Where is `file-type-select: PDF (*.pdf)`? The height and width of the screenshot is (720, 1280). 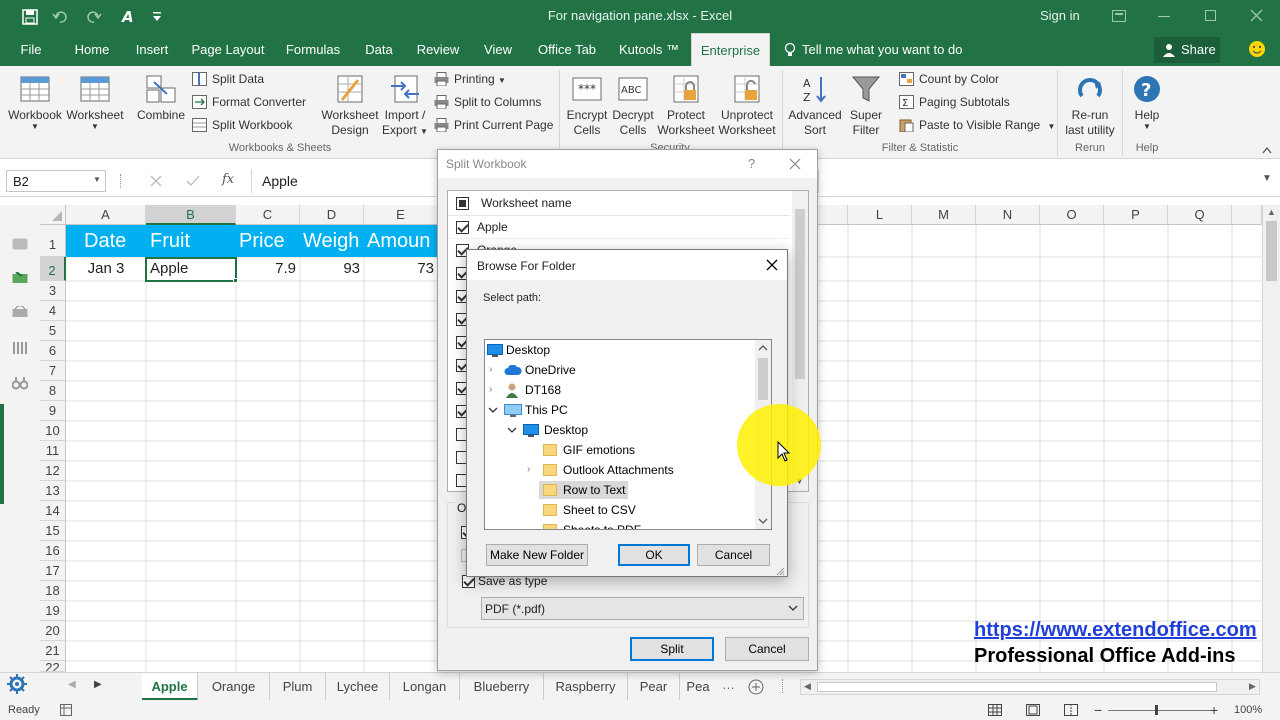
file-type-select: PDF (*.pdf) is located at coordinates (642, 608).